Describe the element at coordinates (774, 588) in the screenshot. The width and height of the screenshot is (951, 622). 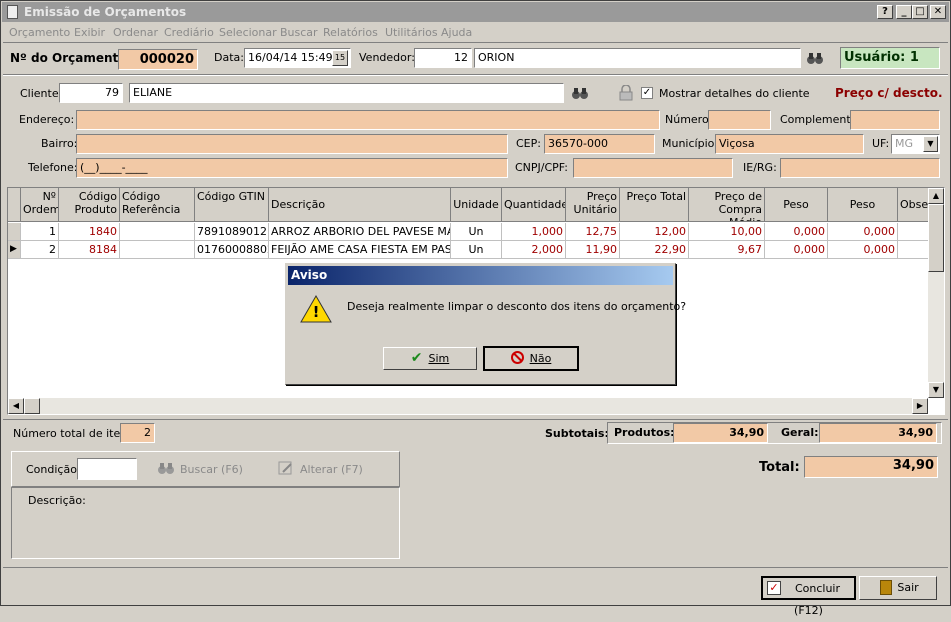
I see `checklist-icon: ✓` at that location.